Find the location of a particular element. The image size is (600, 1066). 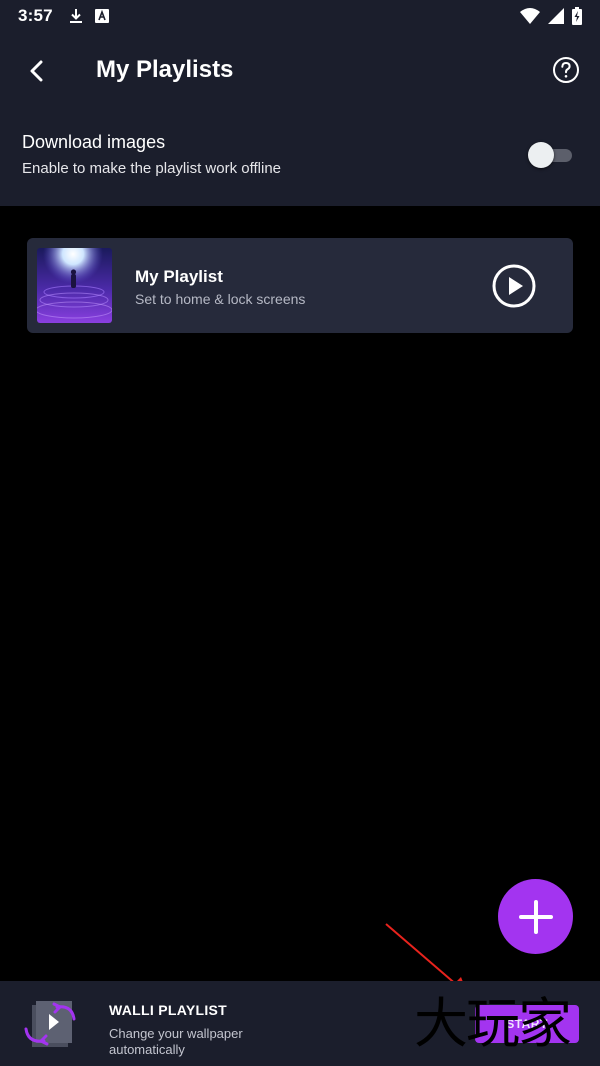

status-bar: 3:57 is located at coordinates (300, 16).